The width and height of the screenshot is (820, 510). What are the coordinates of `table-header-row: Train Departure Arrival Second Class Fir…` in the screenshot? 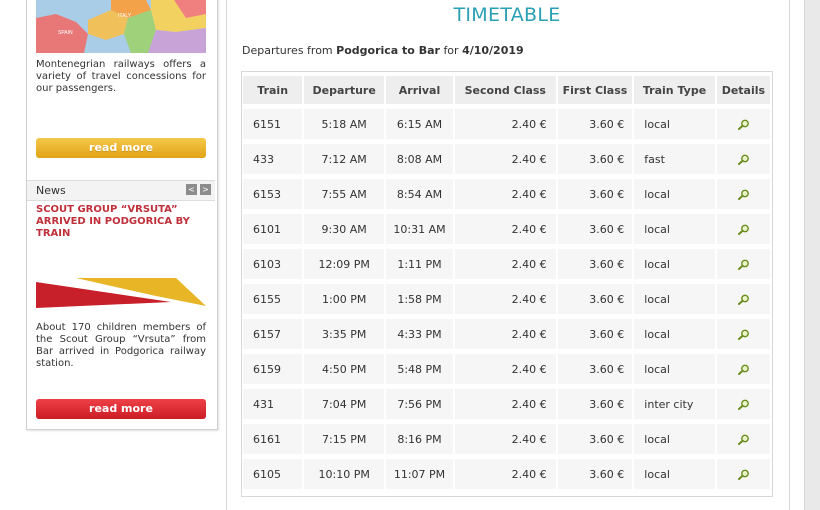 It's located at (506, 90).